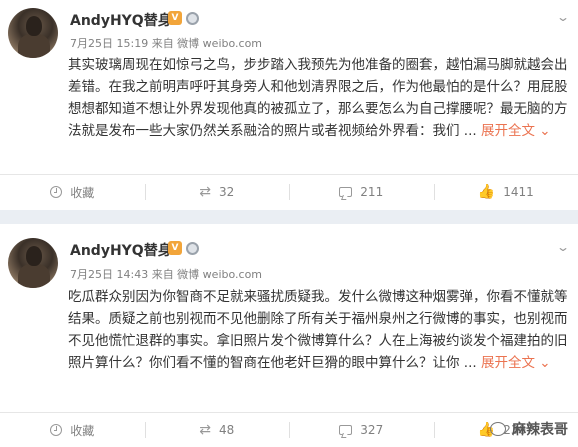  Describe the element at coordinates (217, 192) in the screenshot. I see `repost-button: ⇄ 32` at that location.